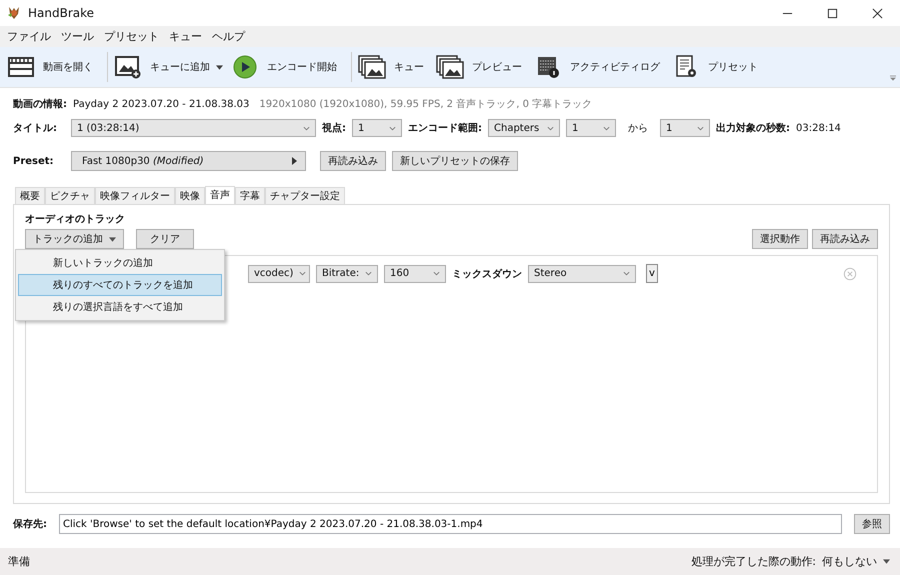 The image size is (900, 575). I want to click on close-icon, so click(877, 13).